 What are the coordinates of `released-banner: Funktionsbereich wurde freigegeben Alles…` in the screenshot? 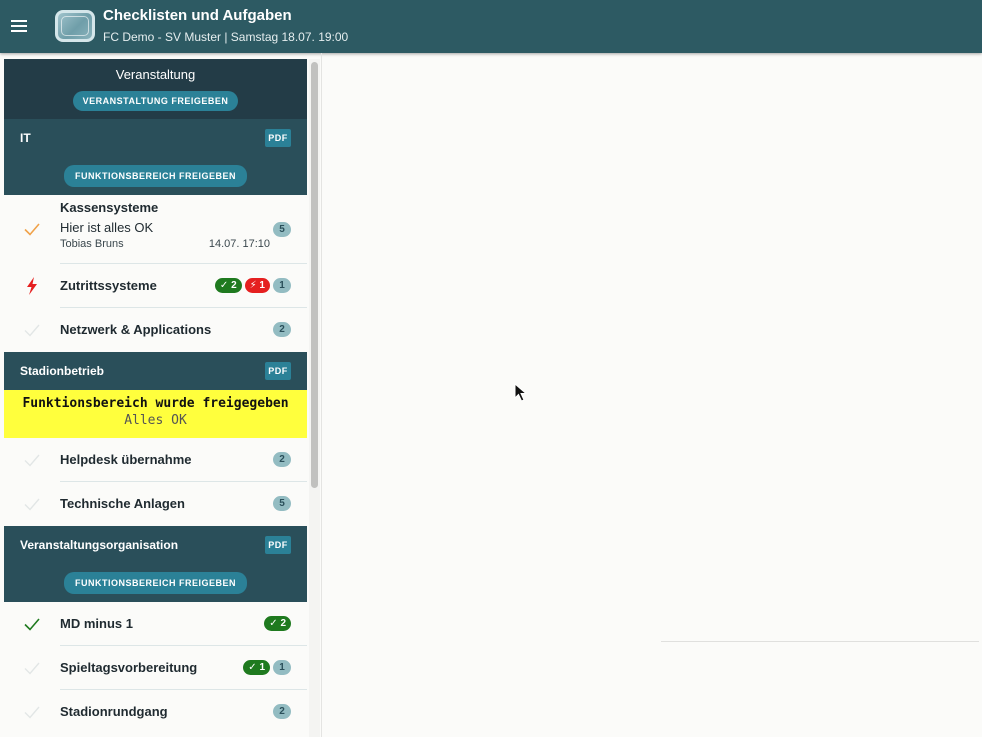 It's located at (155, 414).